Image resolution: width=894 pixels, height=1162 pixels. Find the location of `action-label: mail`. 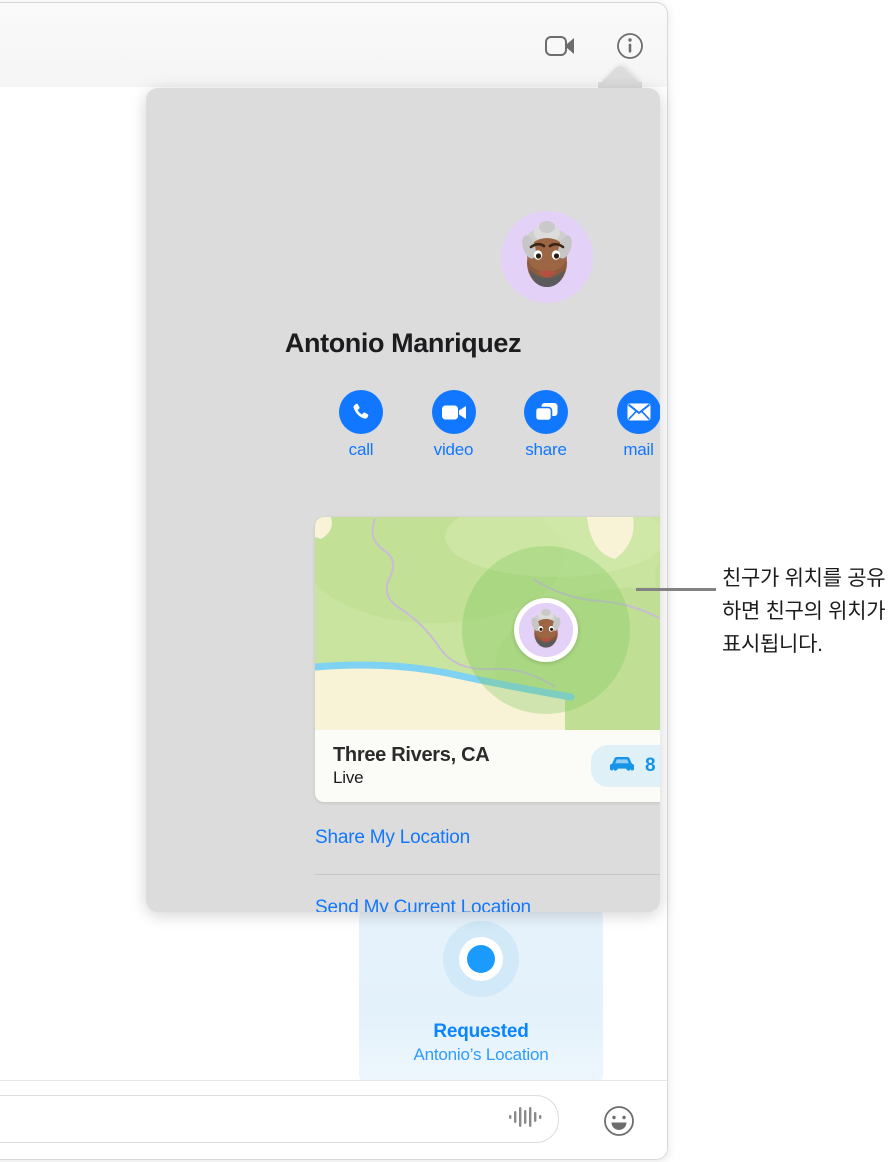

action-label: mail is located at coordinates (638, 449).